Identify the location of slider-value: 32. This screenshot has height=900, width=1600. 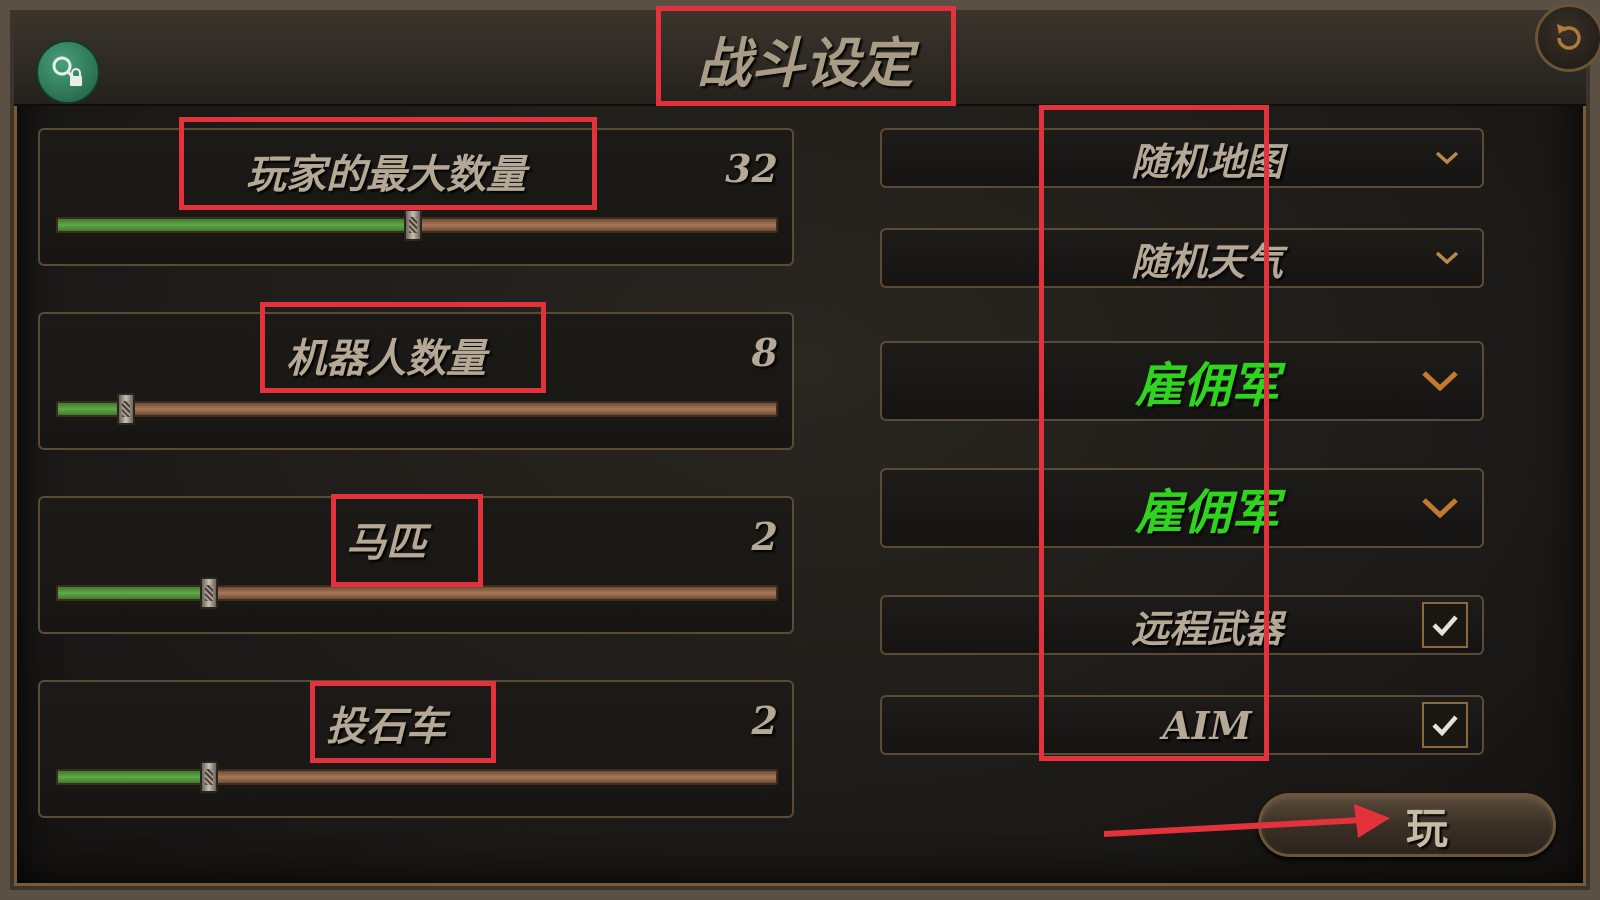
(751, 168).